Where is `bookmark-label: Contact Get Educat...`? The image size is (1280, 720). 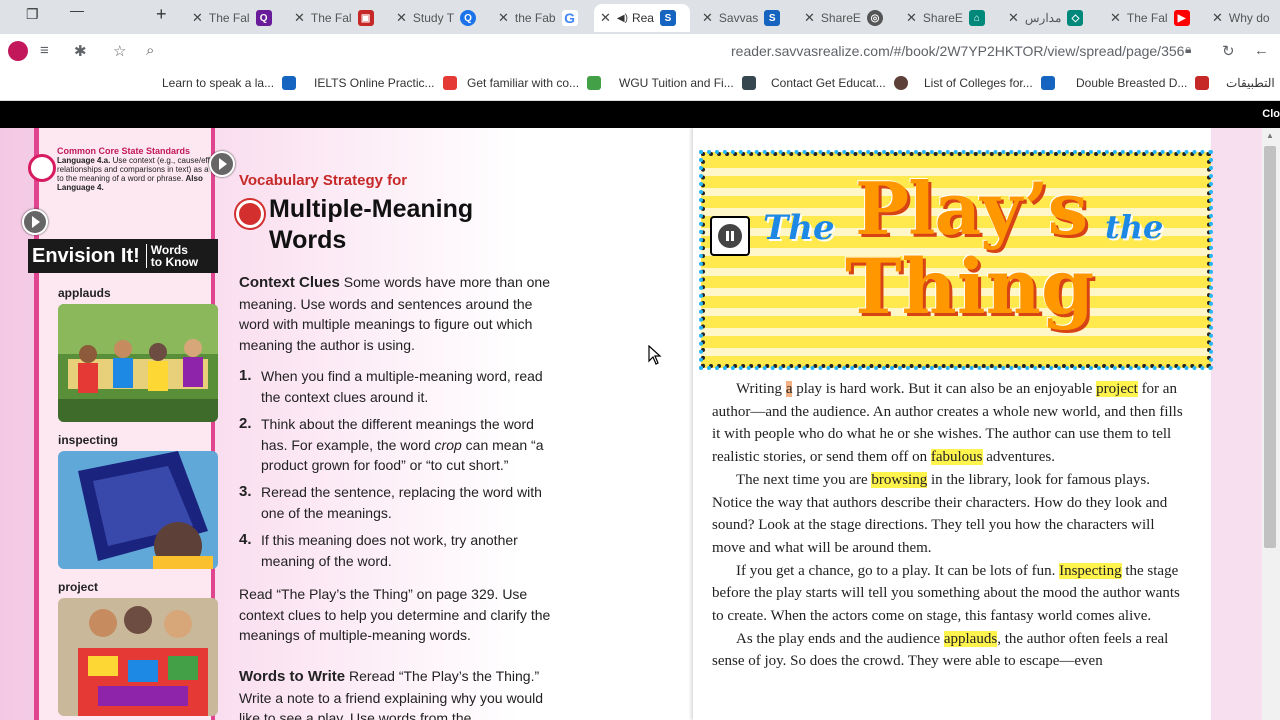 bookmark-label: Contact Get Educat... is located at coordinates (828, 83).